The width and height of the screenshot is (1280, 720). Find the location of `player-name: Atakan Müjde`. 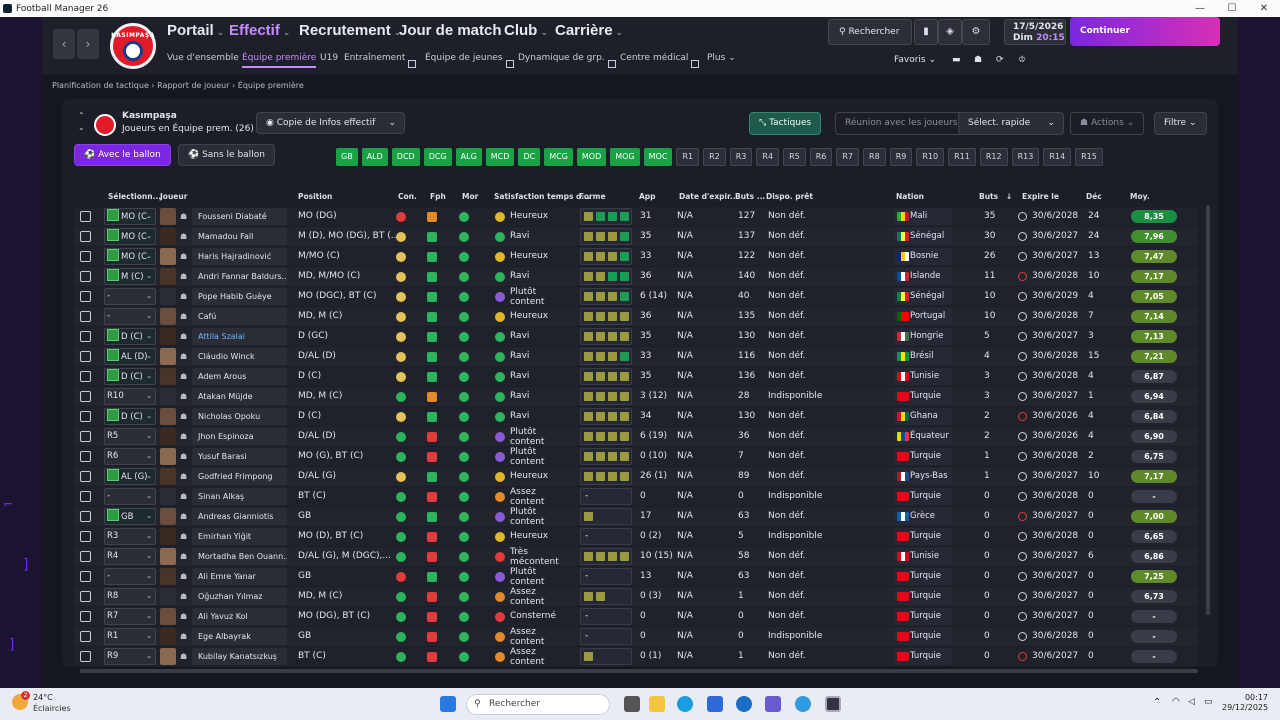

player-name: Atakan Müjde is located at coordinates (239, 396).